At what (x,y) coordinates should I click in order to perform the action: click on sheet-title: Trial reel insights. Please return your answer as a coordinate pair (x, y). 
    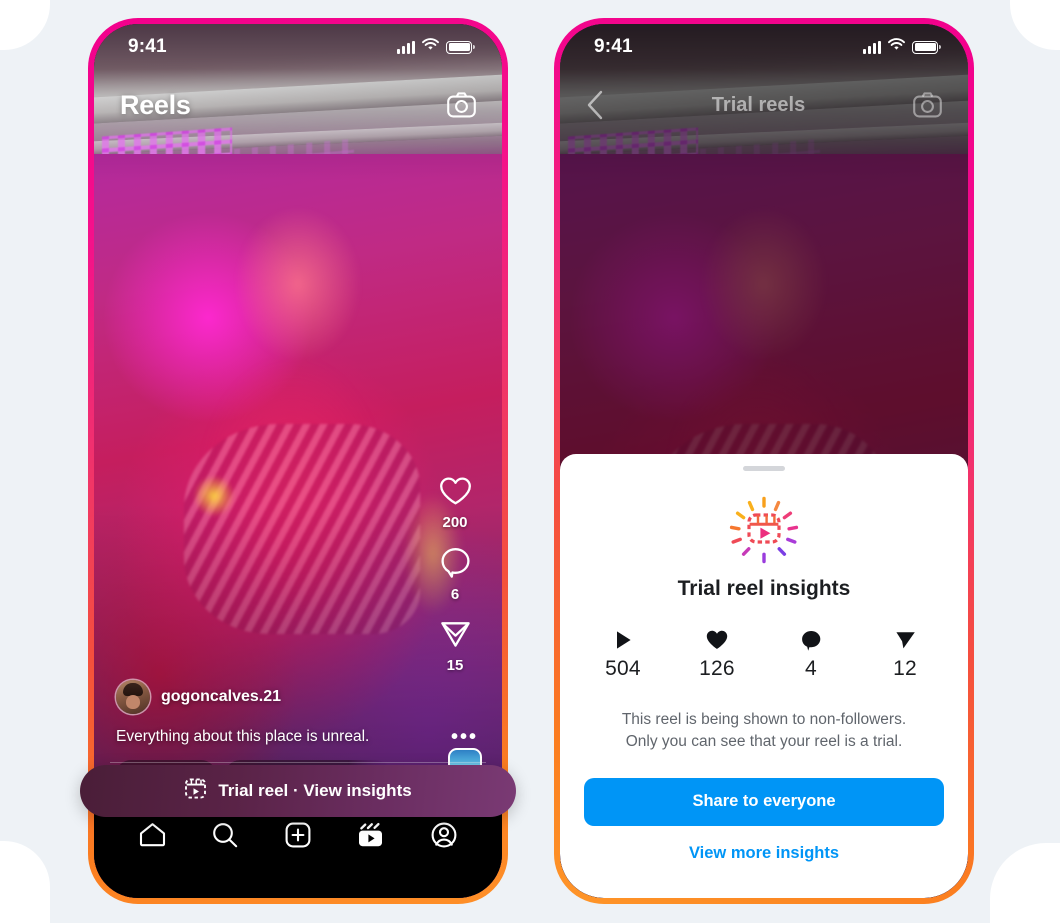
    Looking at the image, I should click on (764, 588).